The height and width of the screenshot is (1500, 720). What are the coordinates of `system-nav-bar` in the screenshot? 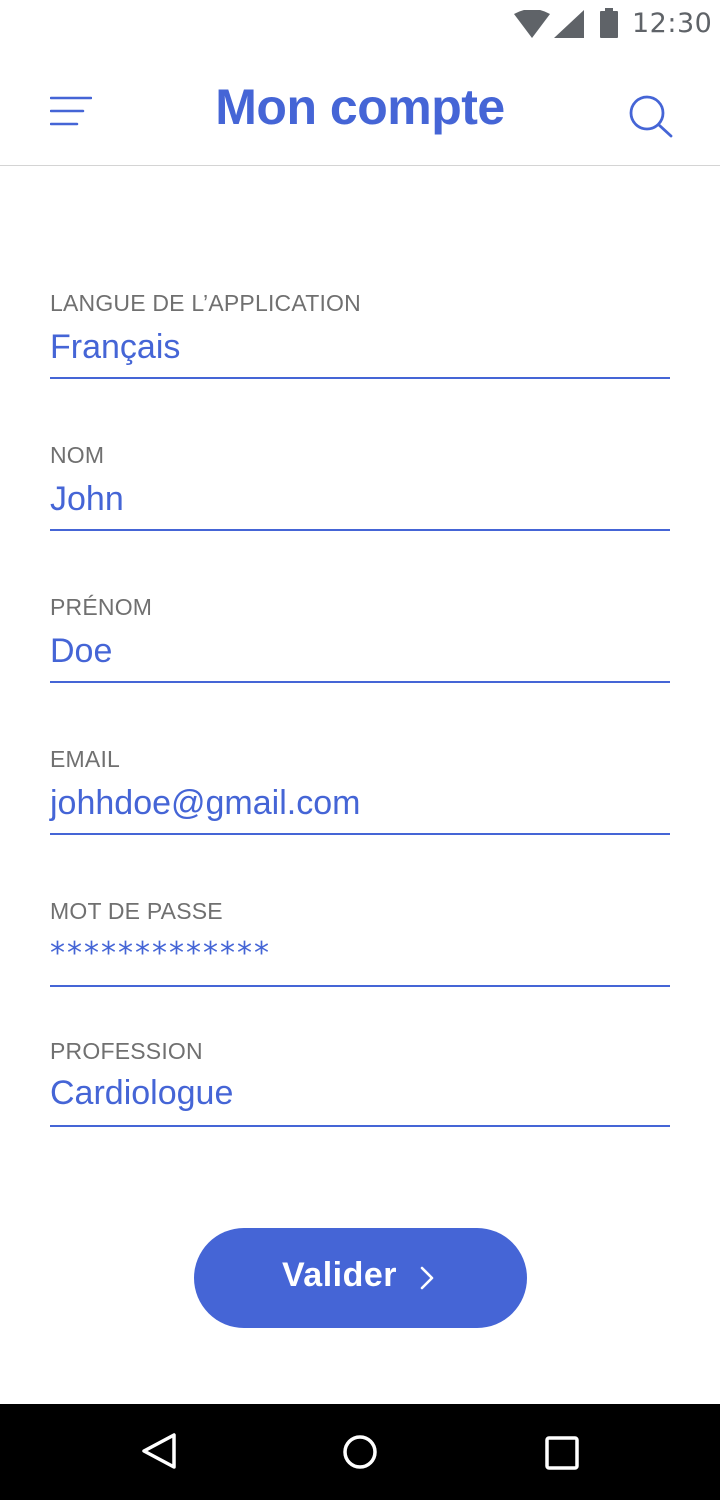 It's located at (360, 1452).